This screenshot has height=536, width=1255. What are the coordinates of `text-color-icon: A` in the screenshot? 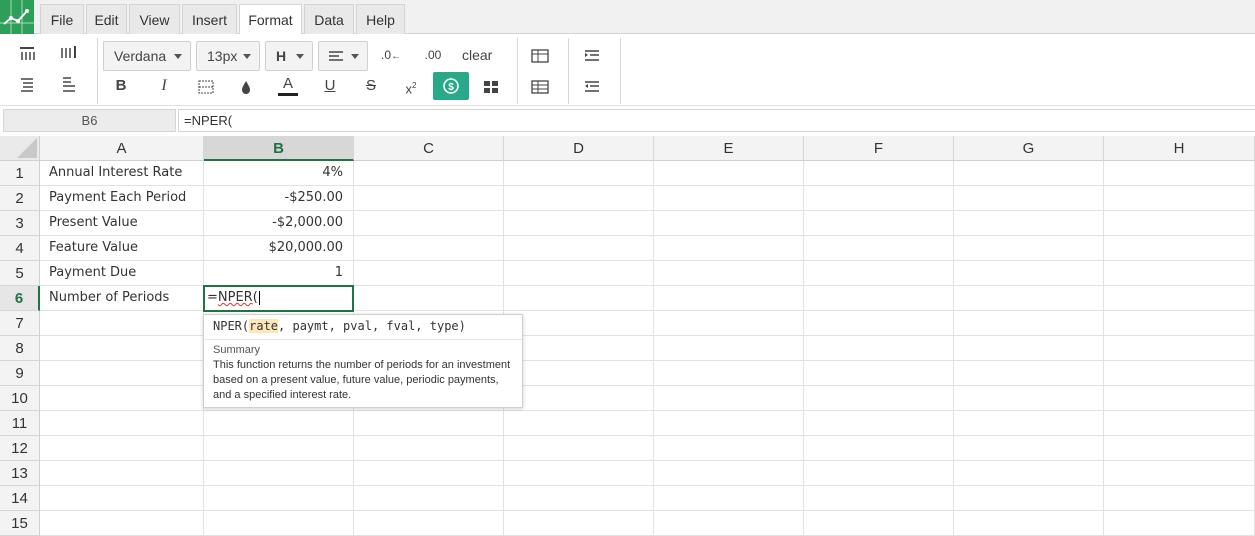 It's located at (288, 84).